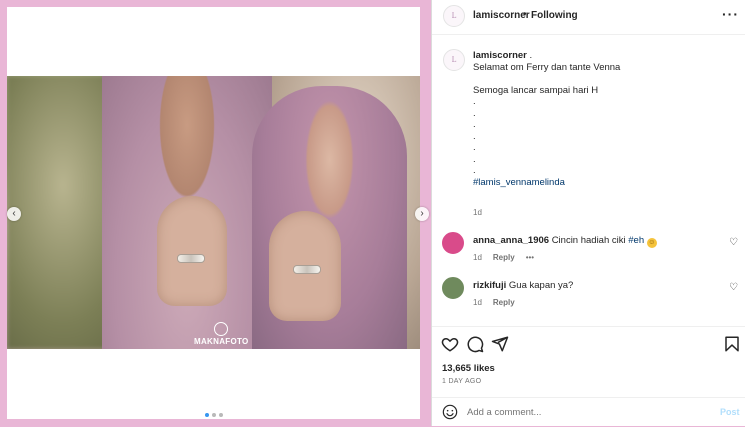 Image resolution: width=745 pixels, height=427 pixels. Describe the element at coordinates (475, 344) in the screenshot. I see `comment-bubble-icon` at that location.